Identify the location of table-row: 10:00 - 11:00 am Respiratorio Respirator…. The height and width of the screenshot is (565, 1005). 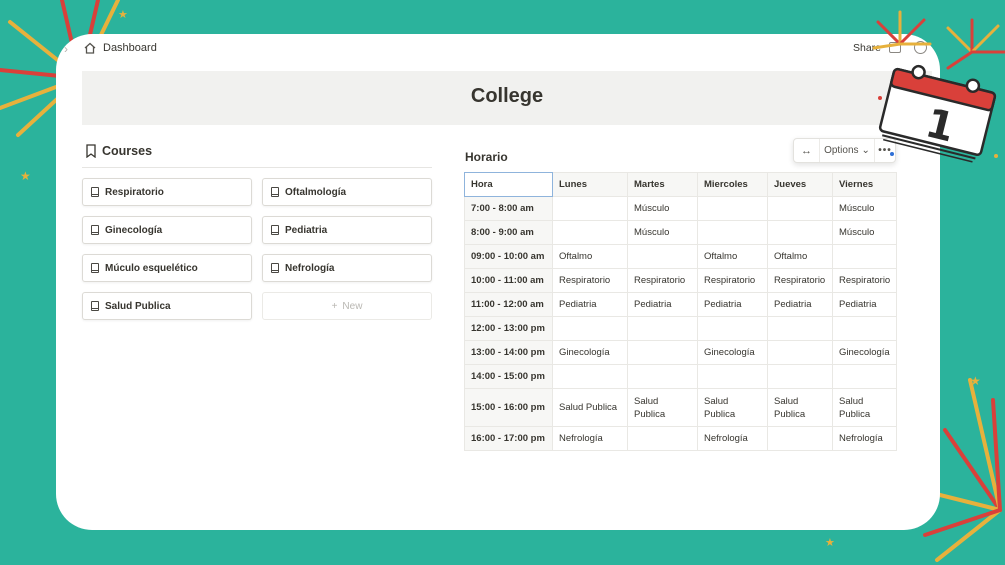
(681, 280).